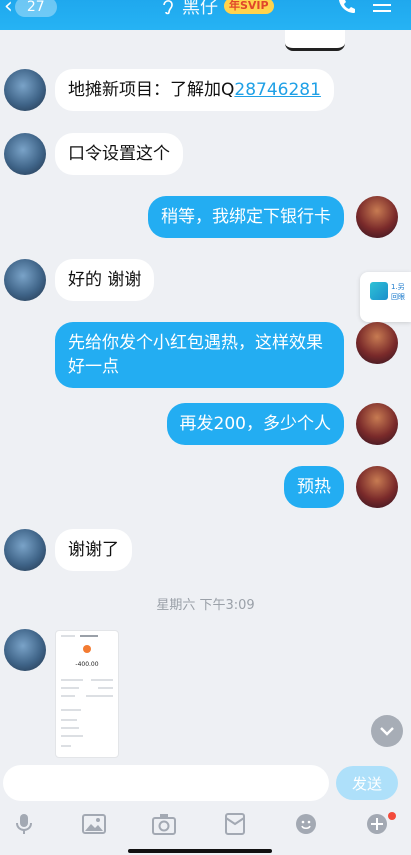 The width and height of the screenshot is (411, 855). What do you see at coordinates (398, 292) in the screenshot?
I see `card-text: 1.另 回眼` at bounding box center [398, 292].